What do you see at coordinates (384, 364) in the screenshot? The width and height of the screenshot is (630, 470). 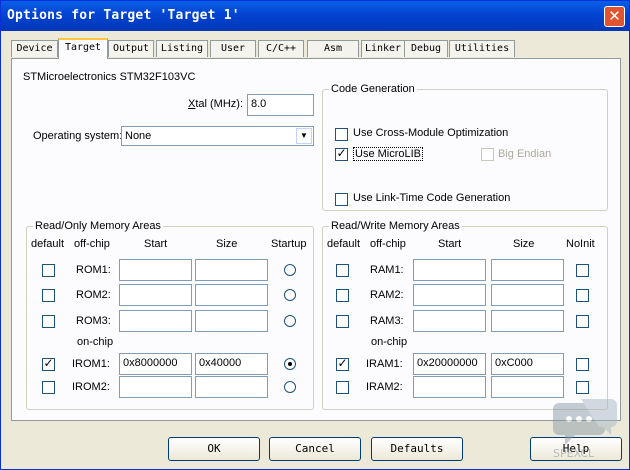 I see `iram1-label: IRAM1:` at bounding box center [384, 364].